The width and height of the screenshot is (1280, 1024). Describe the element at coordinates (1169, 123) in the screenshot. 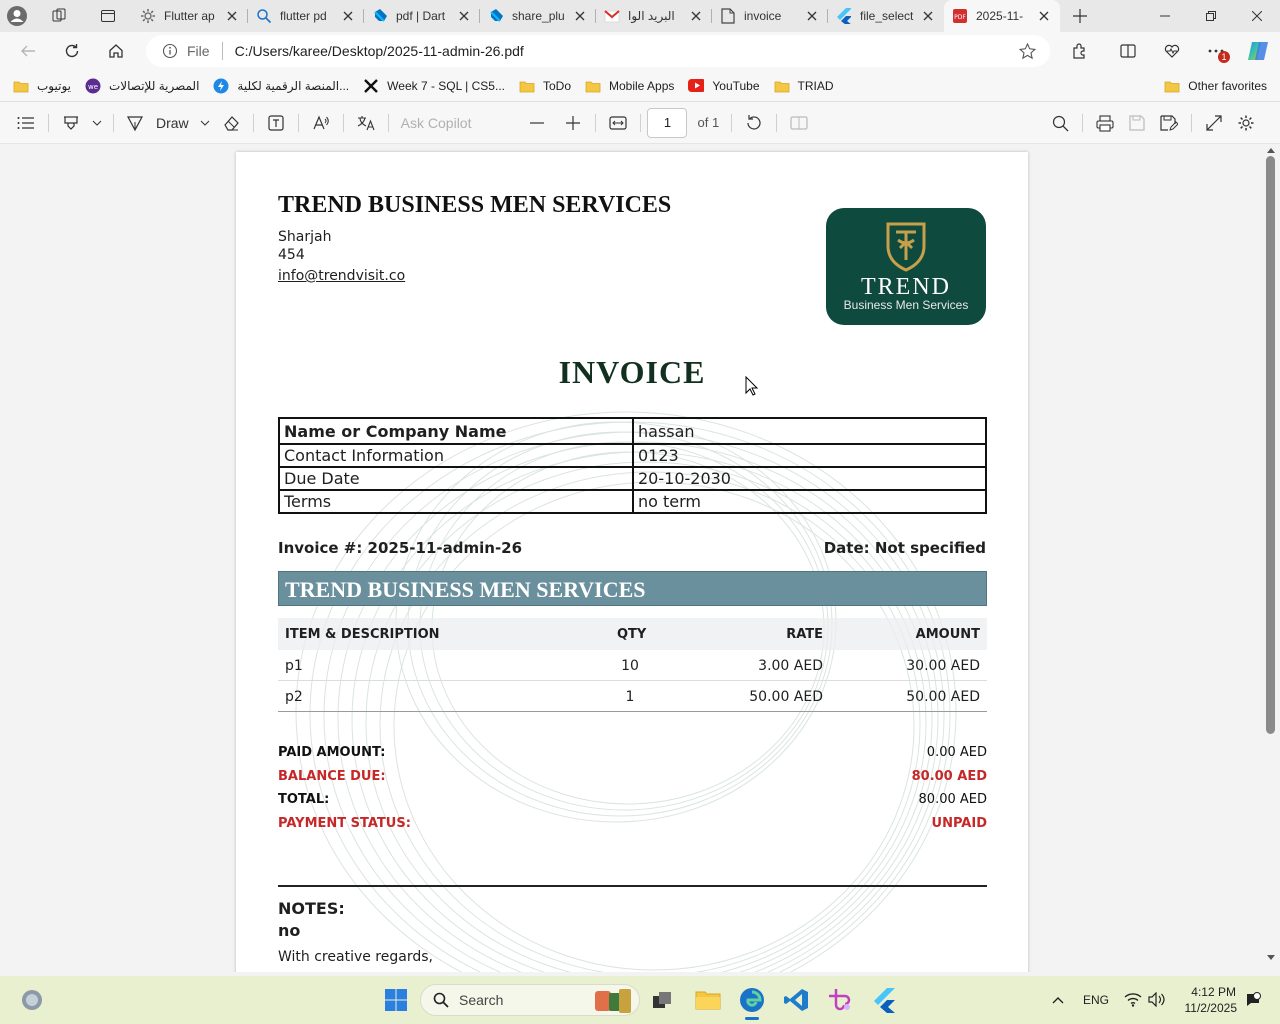

I see `save-as-button` at that location.